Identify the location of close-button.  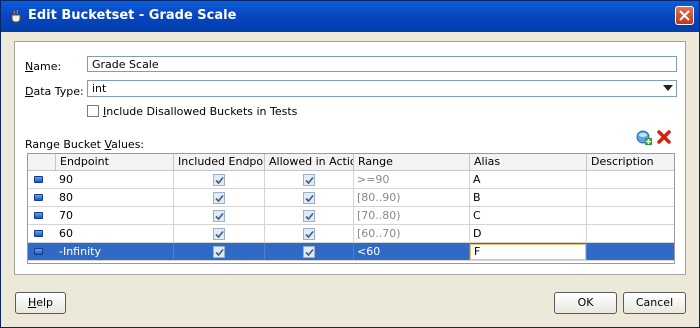
(684, 15).